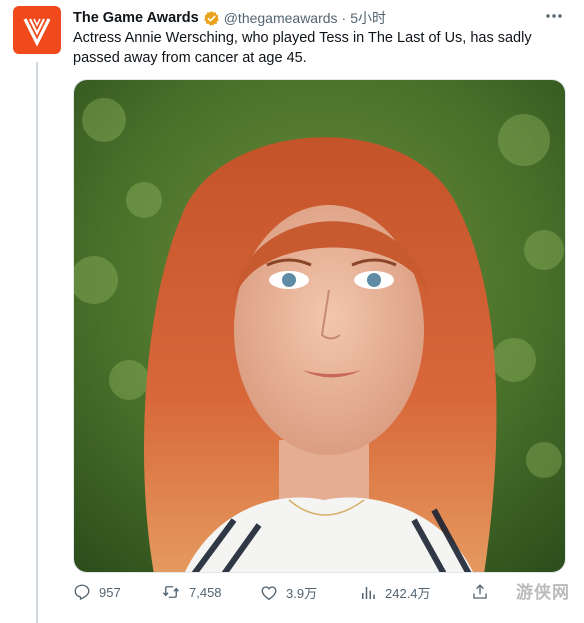  I want to click on account-name: The Game Awards, so click(136, 18).